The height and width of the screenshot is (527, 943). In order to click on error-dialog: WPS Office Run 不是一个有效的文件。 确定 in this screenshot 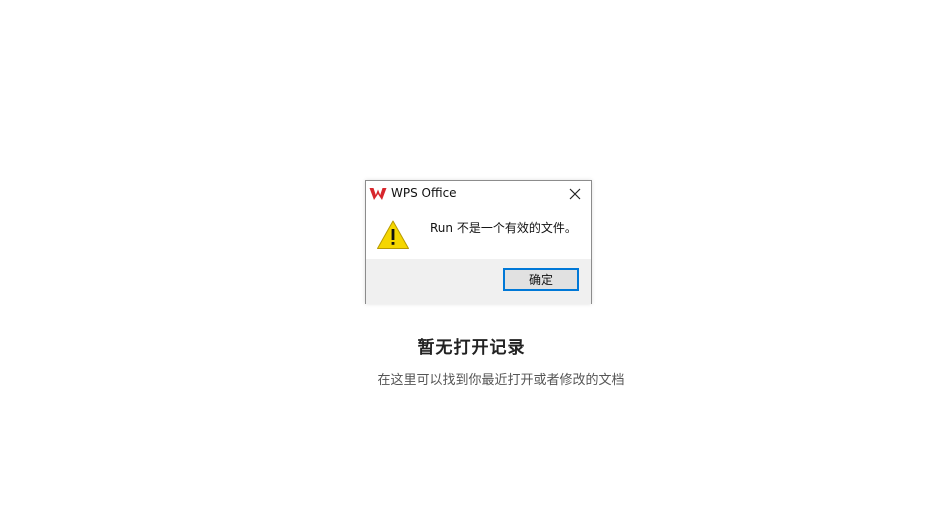, I will do `click(478, 242)`.